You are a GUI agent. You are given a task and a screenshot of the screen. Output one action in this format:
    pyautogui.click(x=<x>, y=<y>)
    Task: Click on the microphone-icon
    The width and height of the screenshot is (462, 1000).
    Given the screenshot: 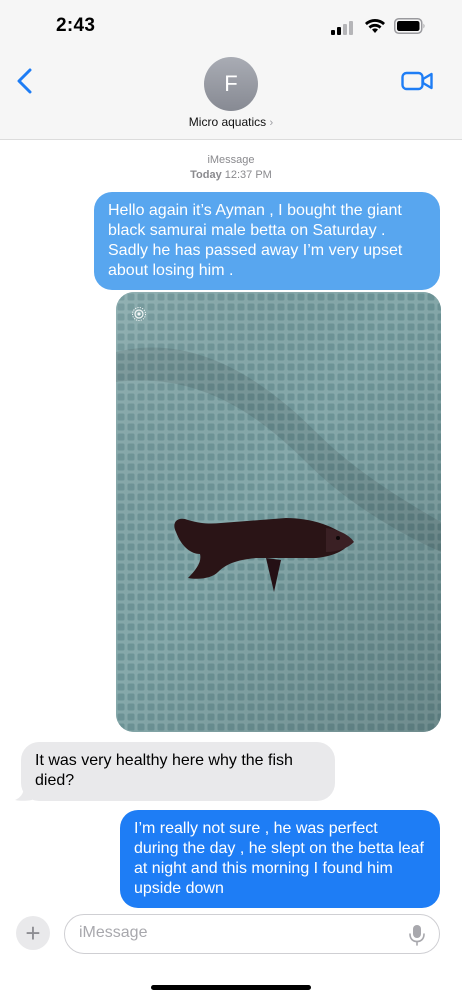 What is the action you would take?
    pyautogui.click(x=417, y=935)
    